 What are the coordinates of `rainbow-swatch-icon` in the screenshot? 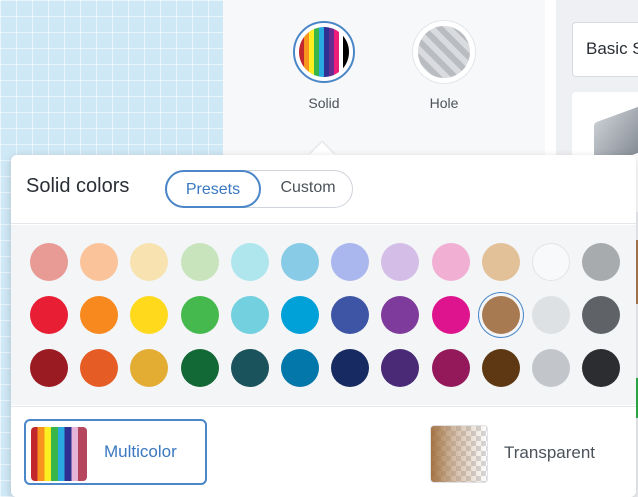 It's located at (324, 52).